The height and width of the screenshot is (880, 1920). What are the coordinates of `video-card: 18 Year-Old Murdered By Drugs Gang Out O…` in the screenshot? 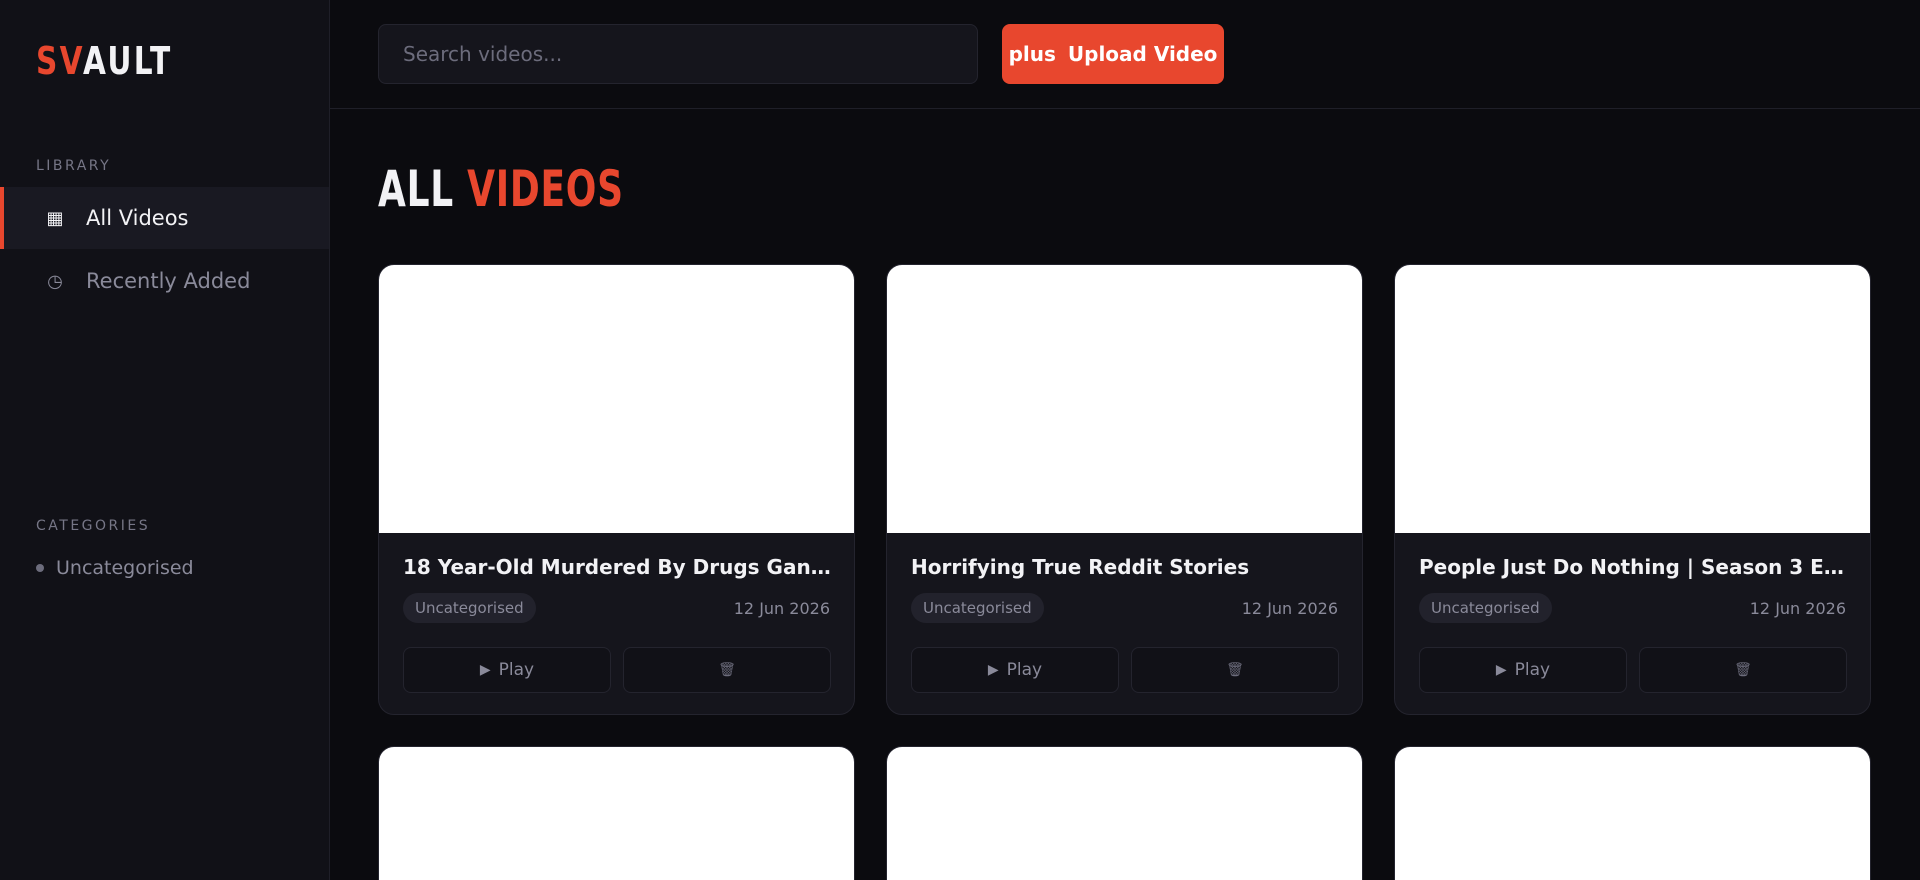 It's located at (616, 489).